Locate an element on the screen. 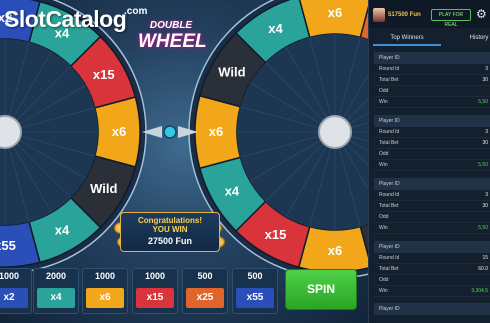 The height and width of the screenshot is (323, 490). right-wheel-hub is located at coordinates (335, 132).